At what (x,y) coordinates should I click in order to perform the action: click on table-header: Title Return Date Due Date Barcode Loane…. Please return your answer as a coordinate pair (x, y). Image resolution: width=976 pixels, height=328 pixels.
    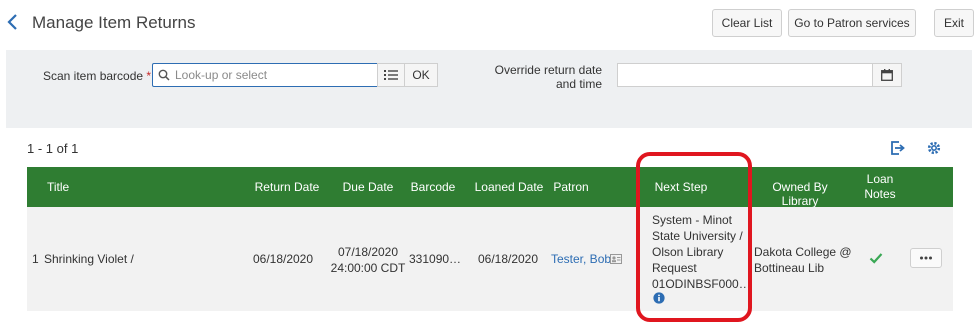
    Looking at the image, I should click on (490, 187).